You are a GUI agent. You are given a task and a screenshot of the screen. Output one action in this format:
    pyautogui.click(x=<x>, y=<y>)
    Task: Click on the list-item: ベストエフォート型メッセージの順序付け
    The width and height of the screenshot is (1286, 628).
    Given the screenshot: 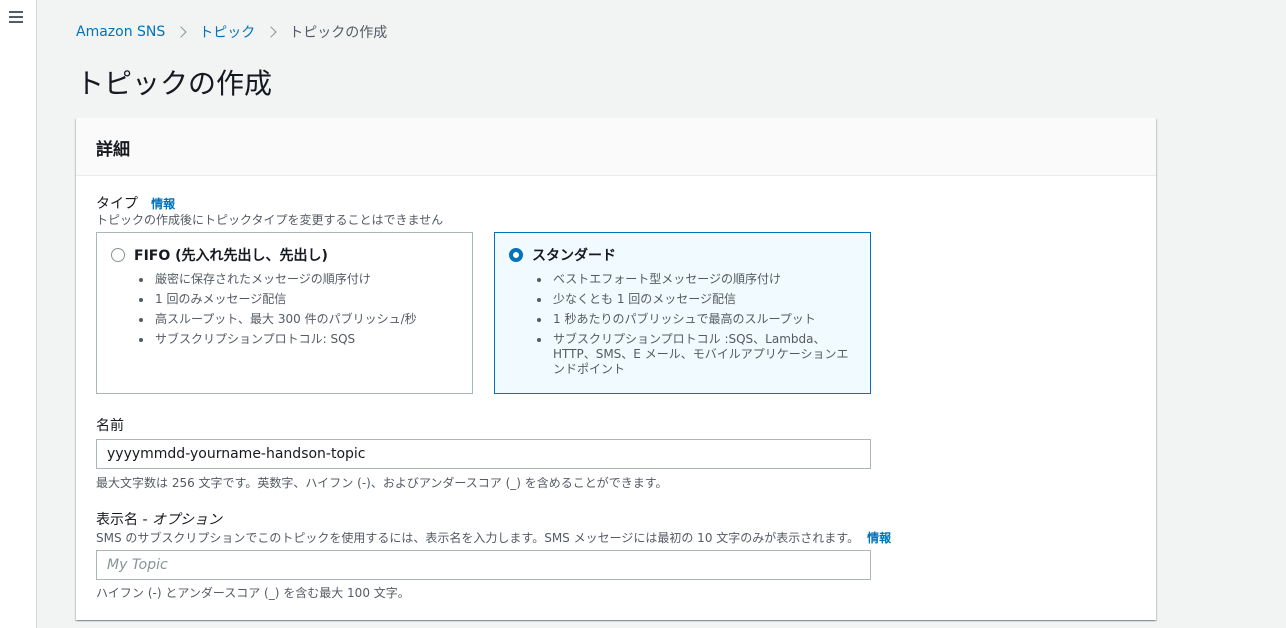 What is the action you would take?
    pyautogui.click(x=696, y=279)
    